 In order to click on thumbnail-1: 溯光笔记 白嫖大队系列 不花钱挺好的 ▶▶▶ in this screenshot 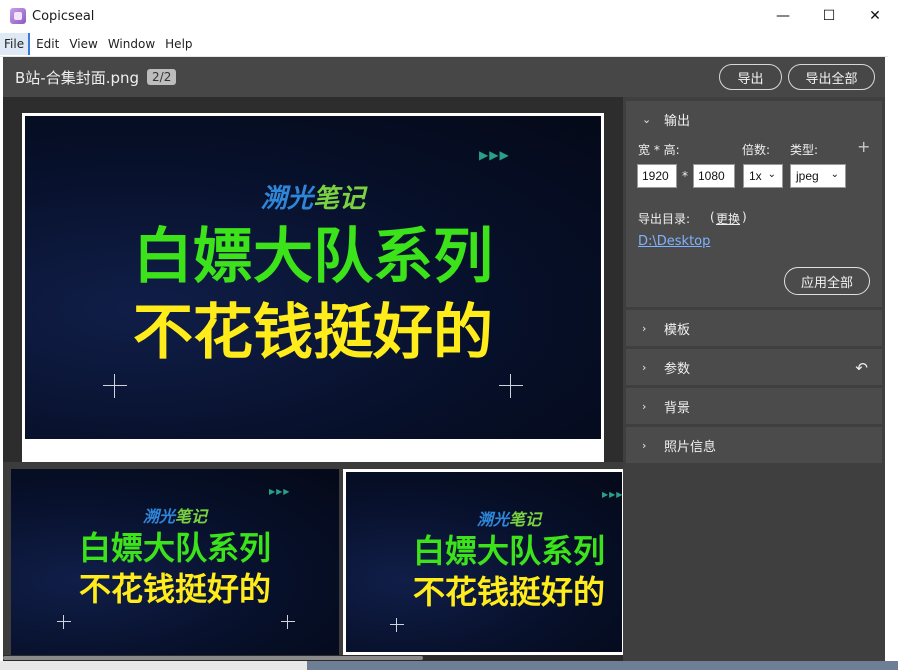, I will do `click(175, 562)`.